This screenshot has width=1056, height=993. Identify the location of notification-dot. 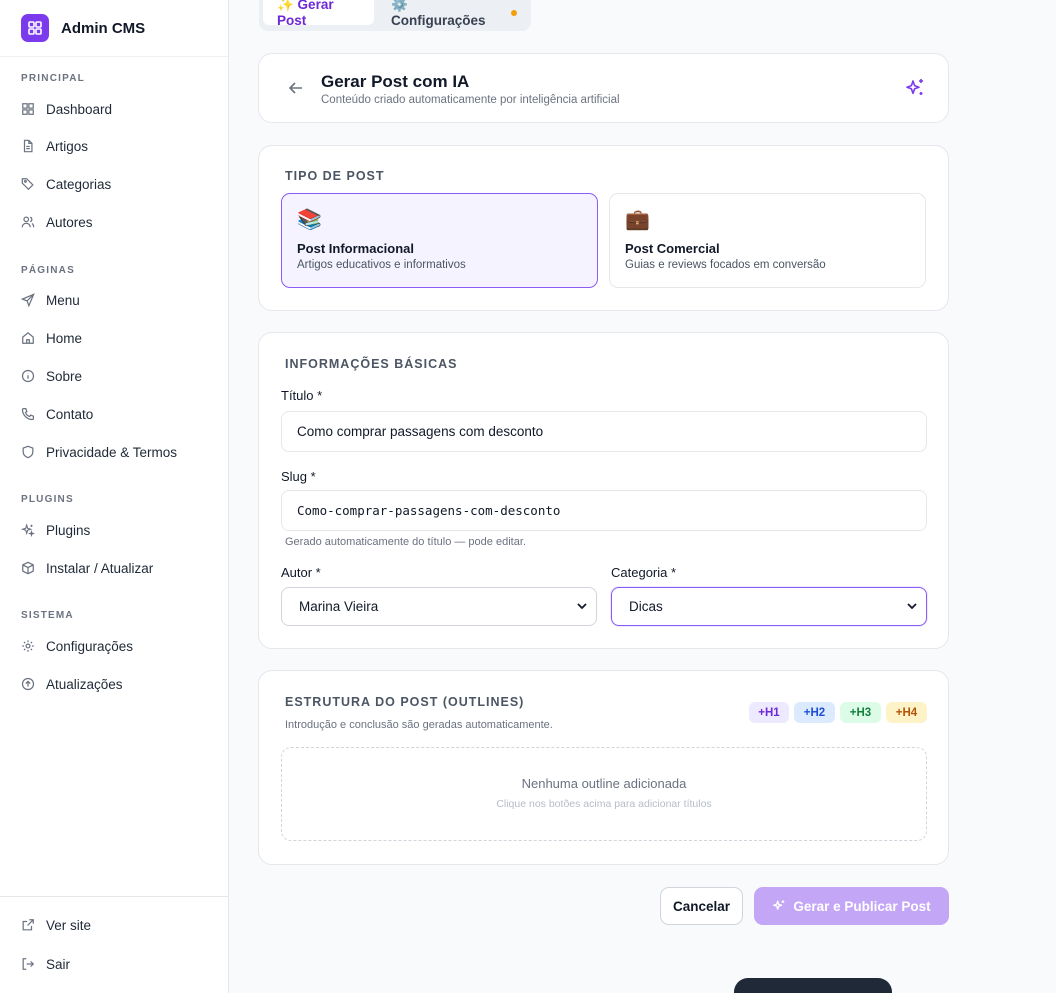
(514, 12).